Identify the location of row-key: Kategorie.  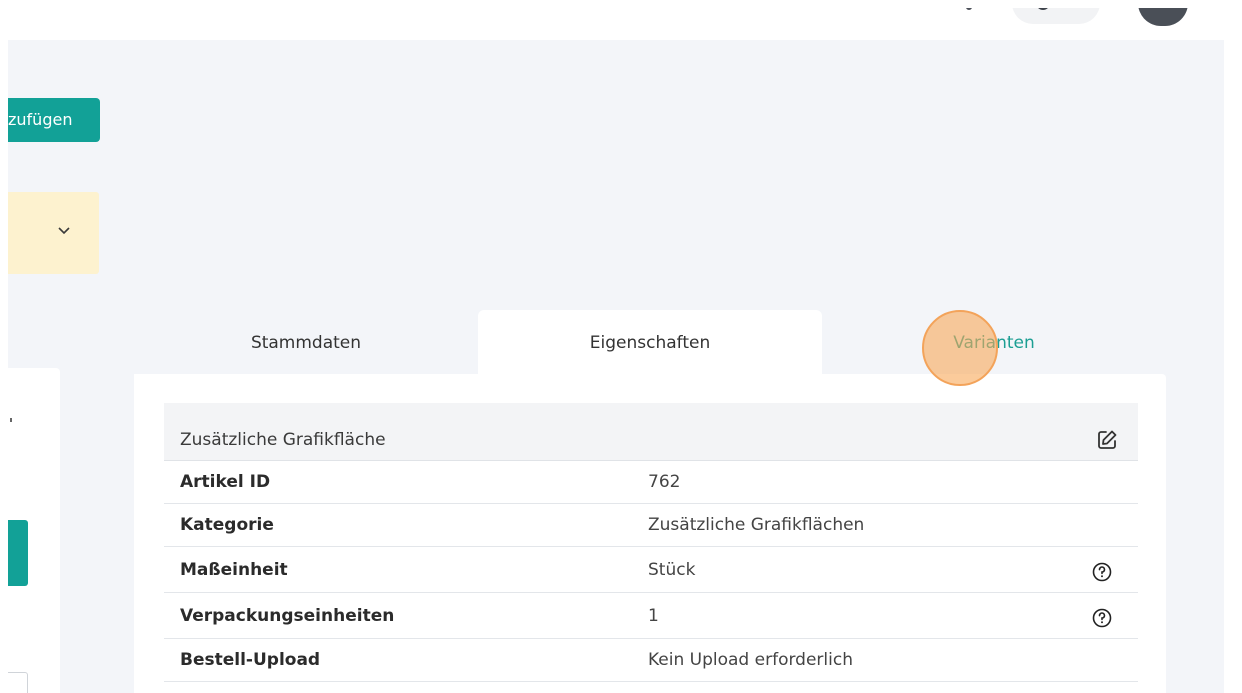
(227, 525).